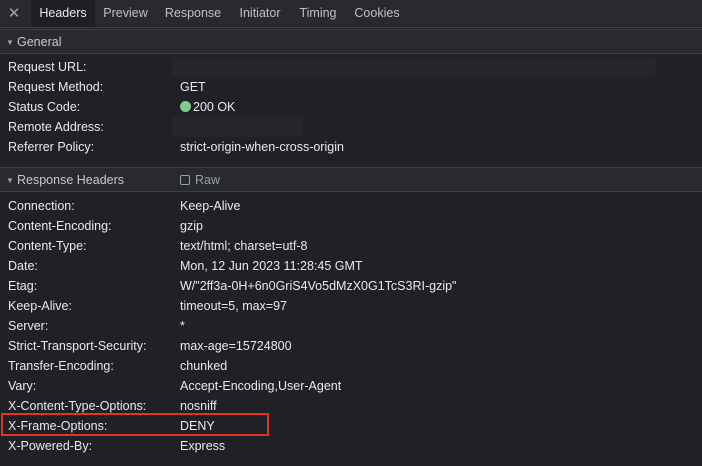 The image size is (702, 466). Describe the element at coordinates (377, 13) in the screenshot. I see `tab-cookies: Cookies` at that location.